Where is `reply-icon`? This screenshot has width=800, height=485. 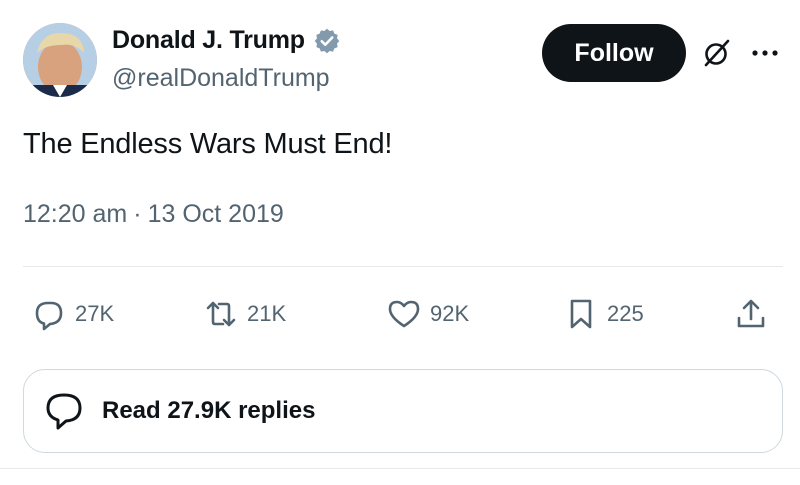 reply-icon is located at coordinates (49, 316).